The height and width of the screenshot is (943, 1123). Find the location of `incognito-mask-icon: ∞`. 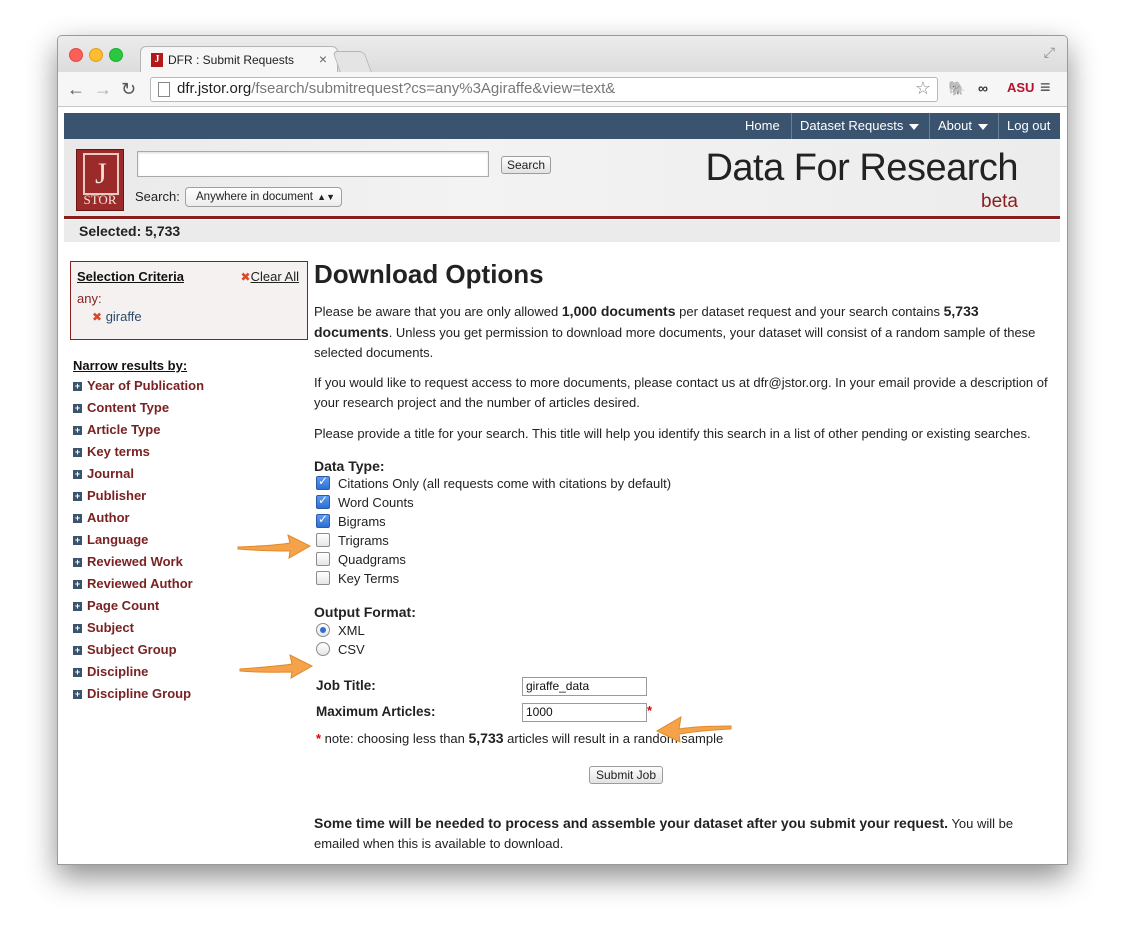

incognito-mask-icon: ∞ is located at coordinates (983, 88).